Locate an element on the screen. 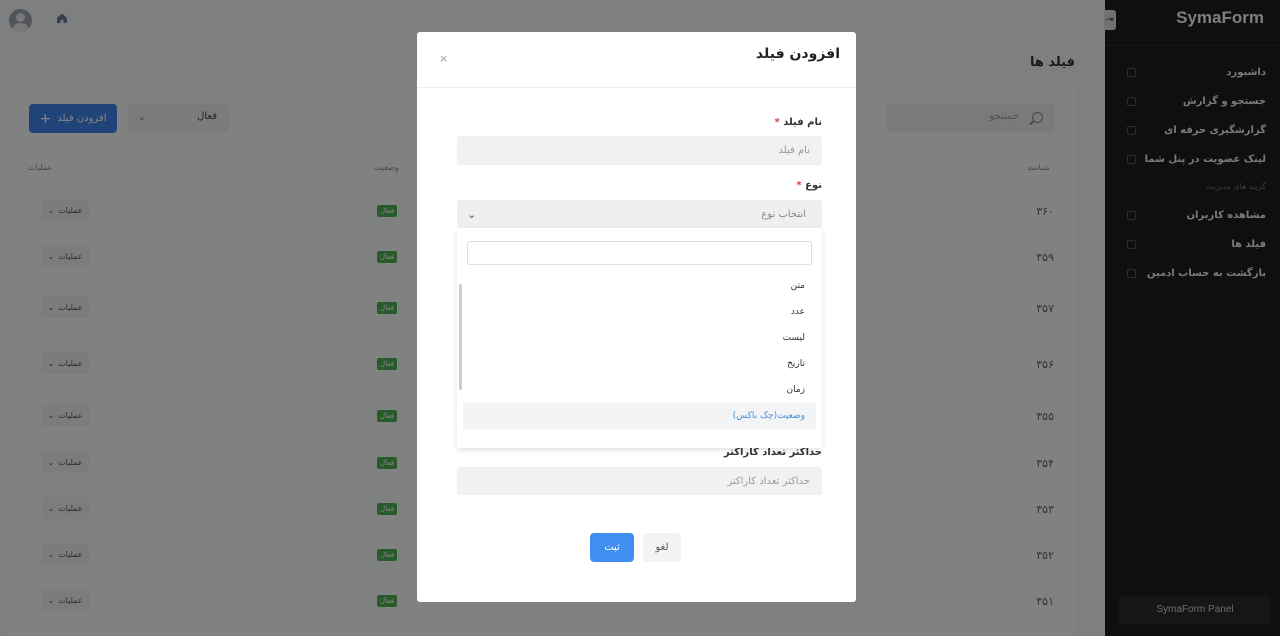  type-option: تاریخ is located at coordinates (639, 364).